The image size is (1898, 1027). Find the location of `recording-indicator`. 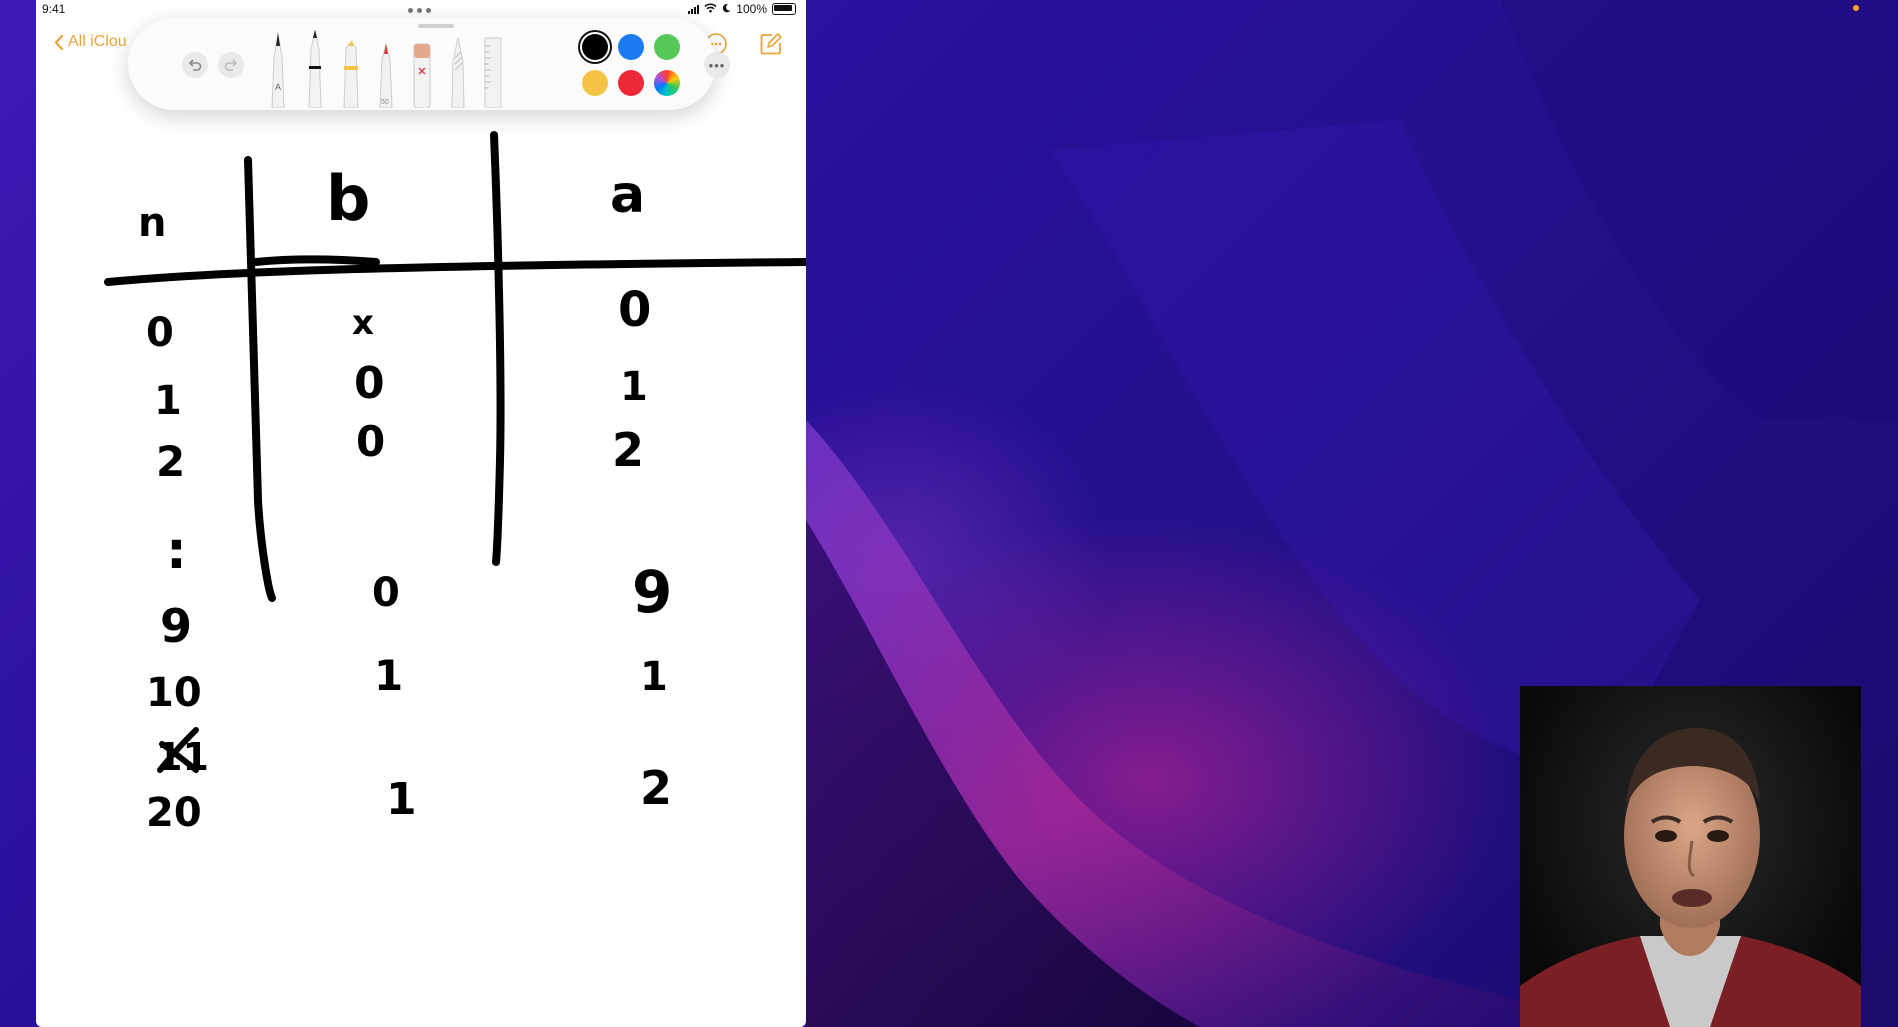

recording-indicator is located at coordinates (1856, 8).